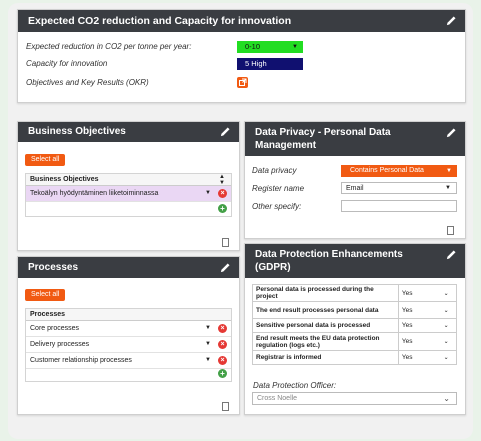 This screenshot has height=441, width=481. What do you see at coordinates (128, 132) in the screenshot?
I see `business-objectives-header: Business Objectives` at bounding box center [128, 132].